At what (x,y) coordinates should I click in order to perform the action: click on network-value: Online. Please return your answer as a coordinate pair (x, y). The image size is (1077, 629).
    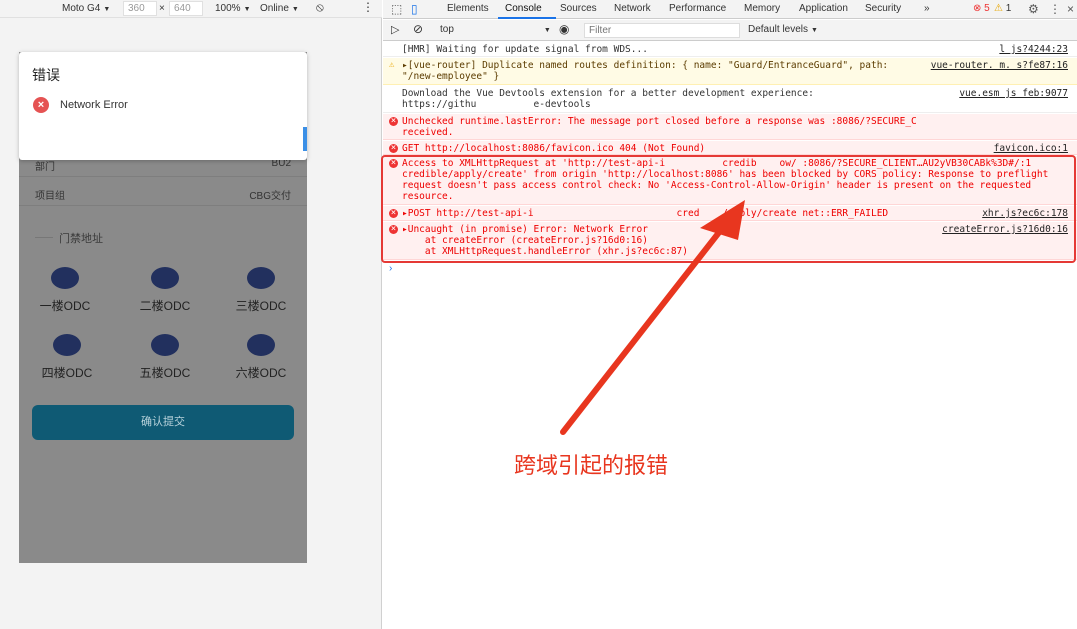
    Looking at the image, I should click on (274, 8).